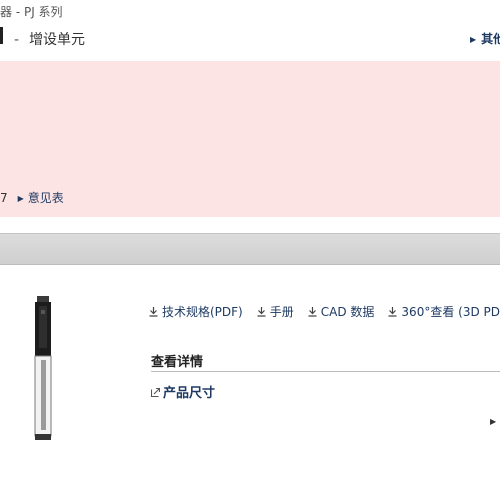  I want to click on page-subtitle: - 增设单元, so click(49, 39).